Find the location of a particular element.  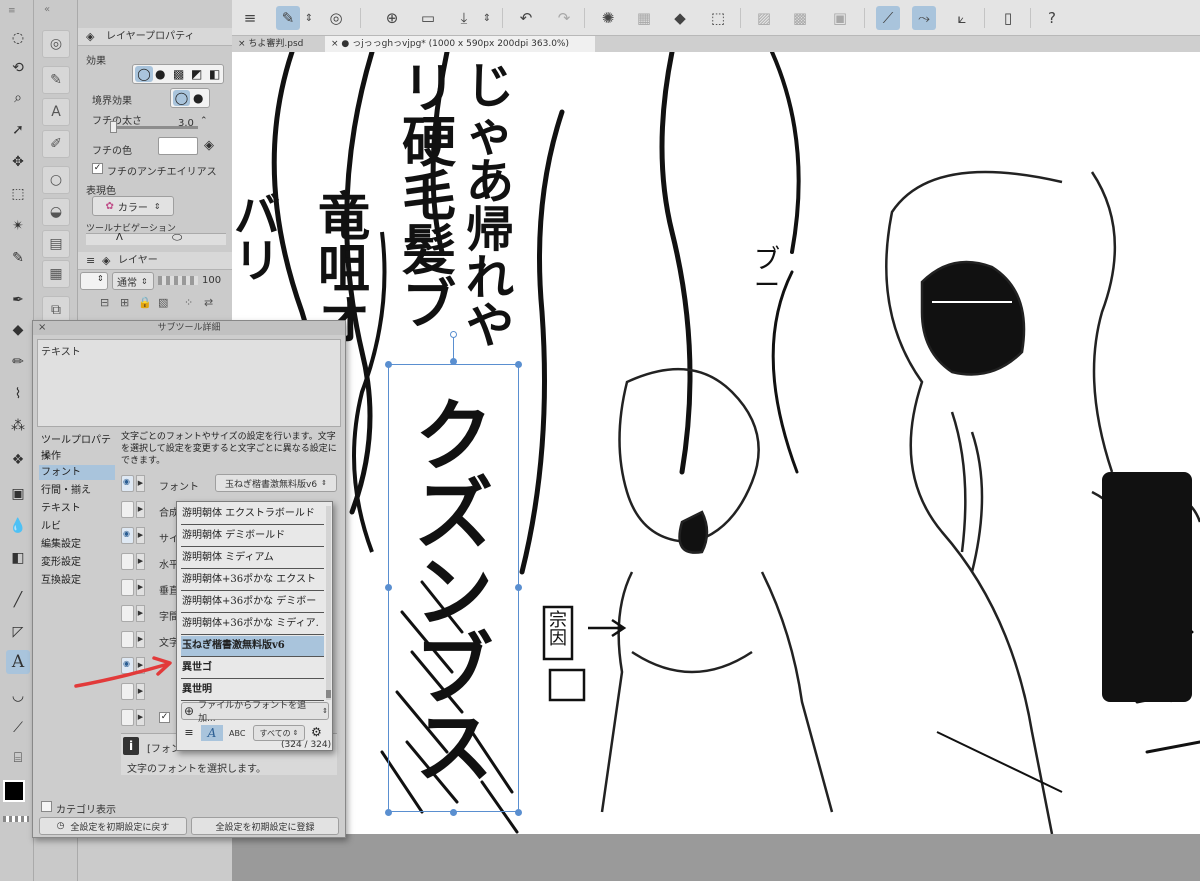

font-settings-gear-icon: ⚙ is located at coordinates (316, 732).